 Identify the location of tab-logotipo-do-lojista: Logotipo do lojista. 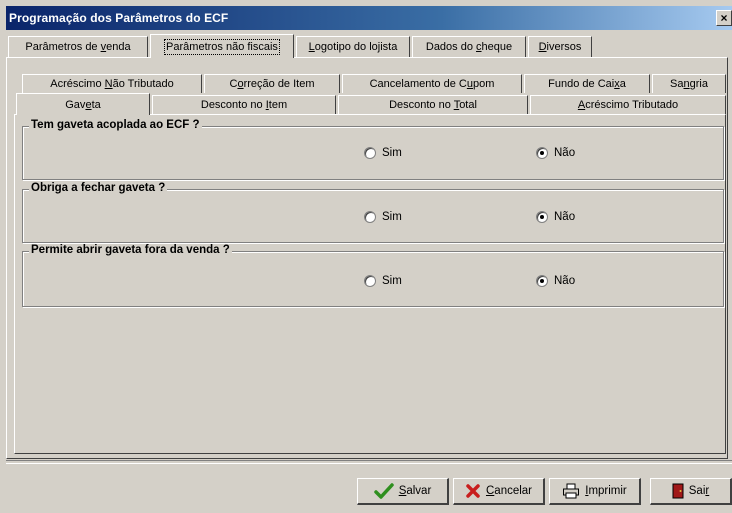
(353, 46).